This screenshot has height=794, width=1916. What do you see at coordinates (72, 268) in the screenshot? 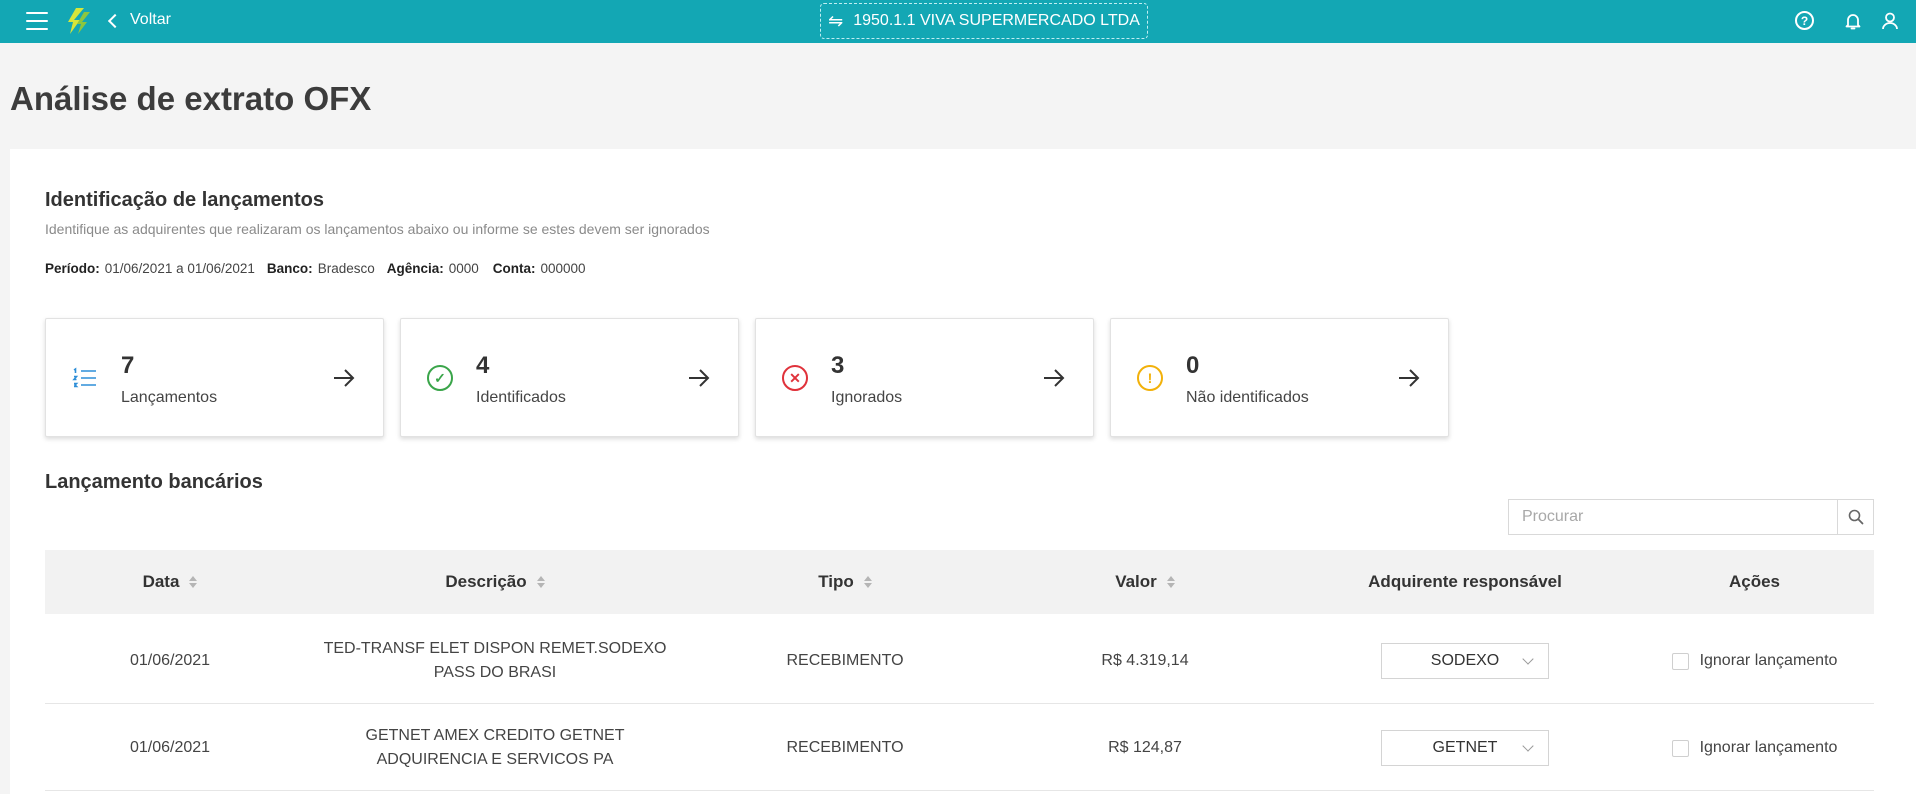
I see `period-label: Período:` at bounding box center [72, 268].